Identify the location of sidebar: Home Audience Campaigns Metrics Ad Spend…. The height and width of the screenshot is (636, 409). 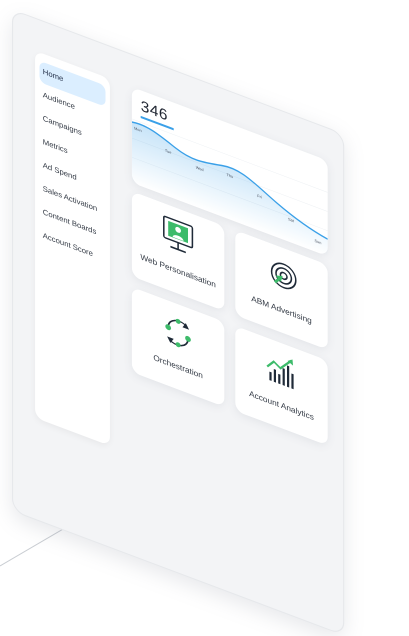
(72, 248).